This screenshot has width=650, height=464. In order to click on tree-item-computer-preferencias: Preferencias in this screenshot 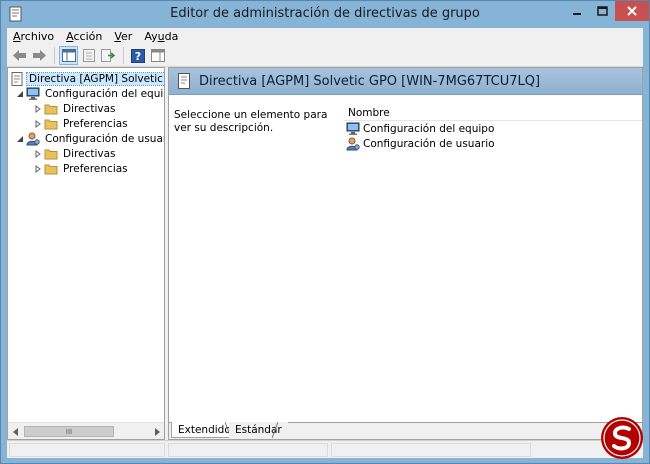, I will do `click(81, 123)`.